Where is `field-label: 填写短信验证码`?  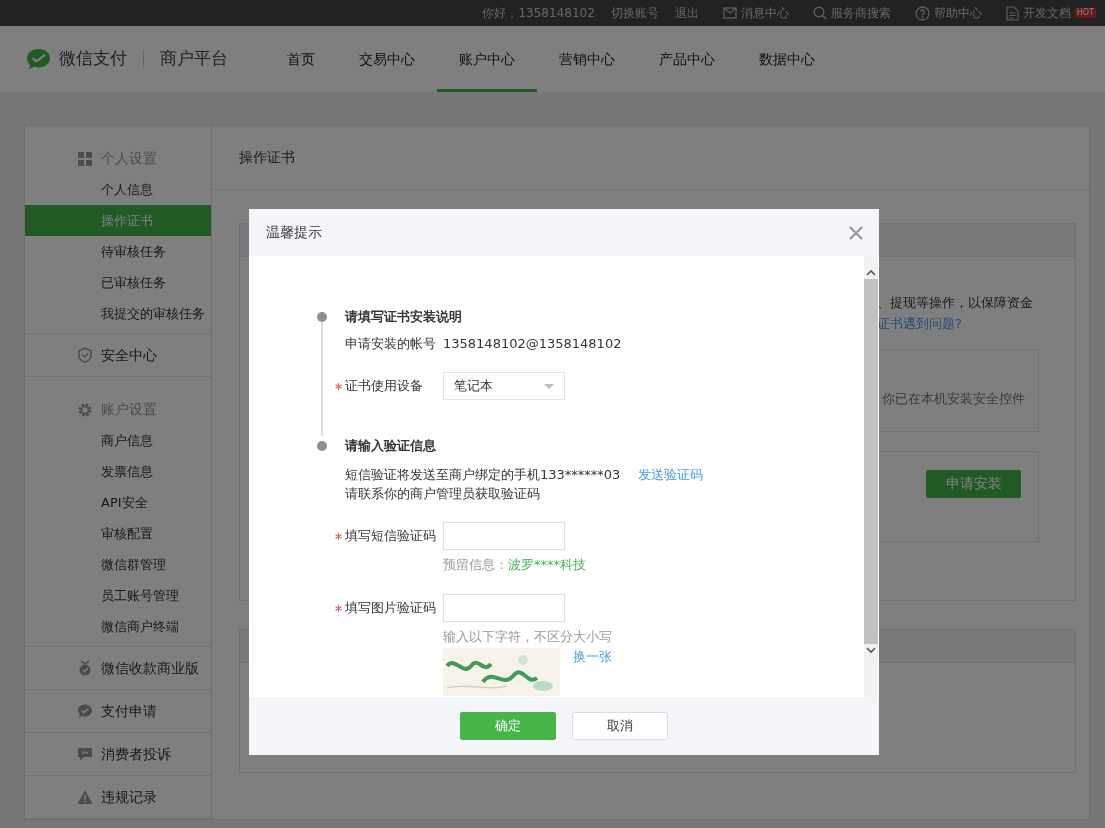 field-label: 填写短信验证码 is located at coordinates (391, 536).